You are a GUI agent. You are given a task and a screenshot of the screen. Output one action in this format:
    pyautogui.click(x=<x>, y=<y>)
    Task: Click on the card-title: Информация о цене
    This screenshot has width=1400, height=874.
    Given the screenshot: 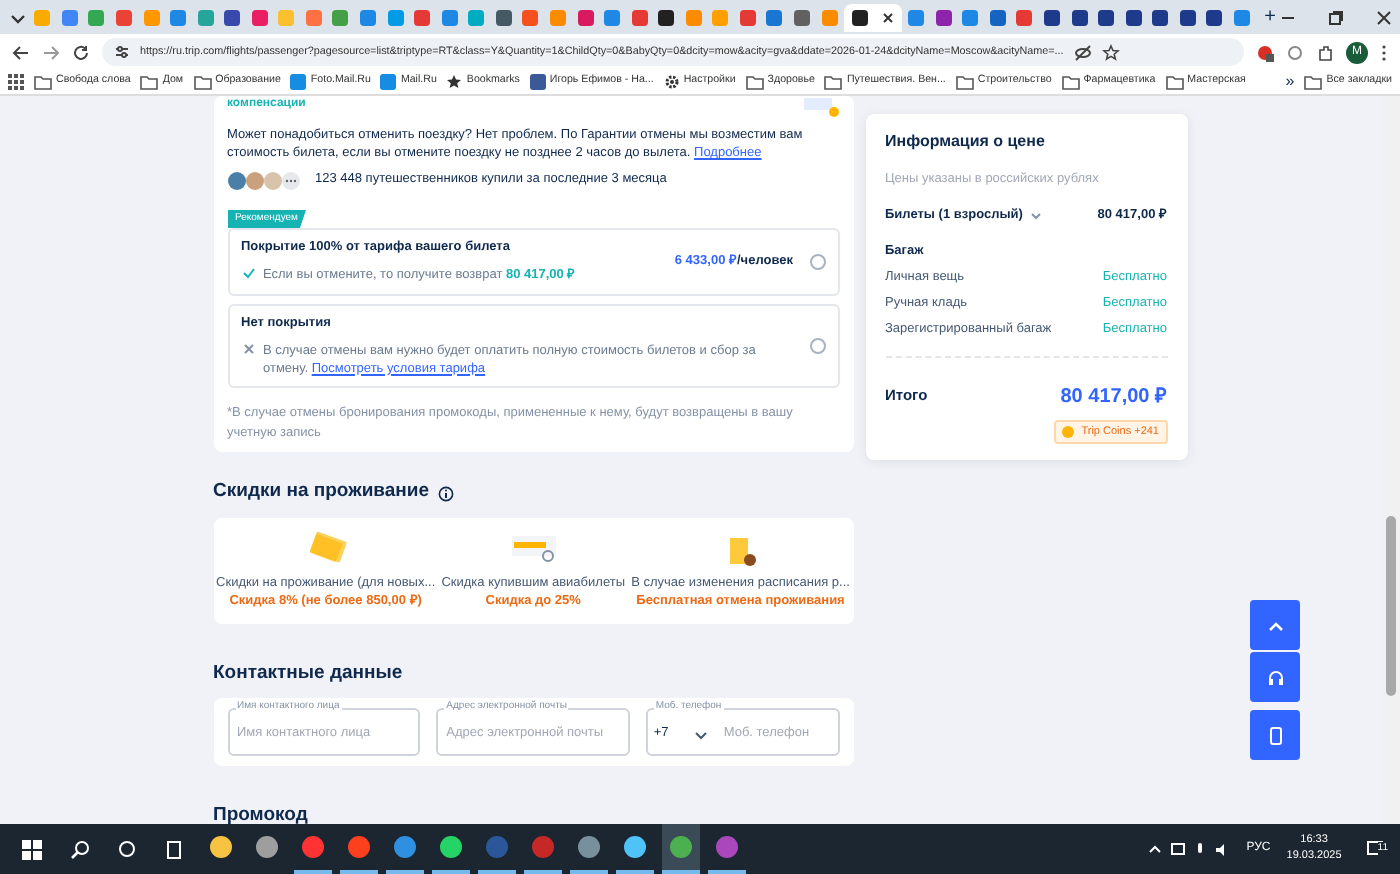 What is the action you would take?
    pyautogui.click(x=966, y=142)
    